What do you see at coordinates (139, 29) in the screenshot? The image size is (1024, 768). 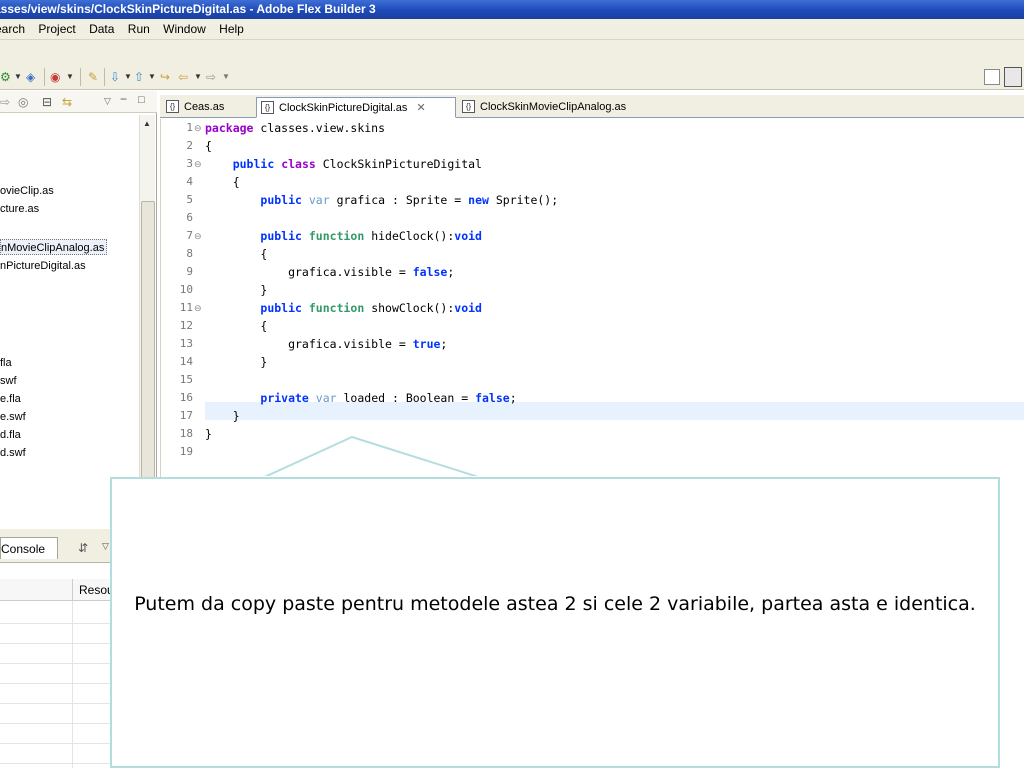 I see `menu-run: Run` at bounding box center [139, 29].